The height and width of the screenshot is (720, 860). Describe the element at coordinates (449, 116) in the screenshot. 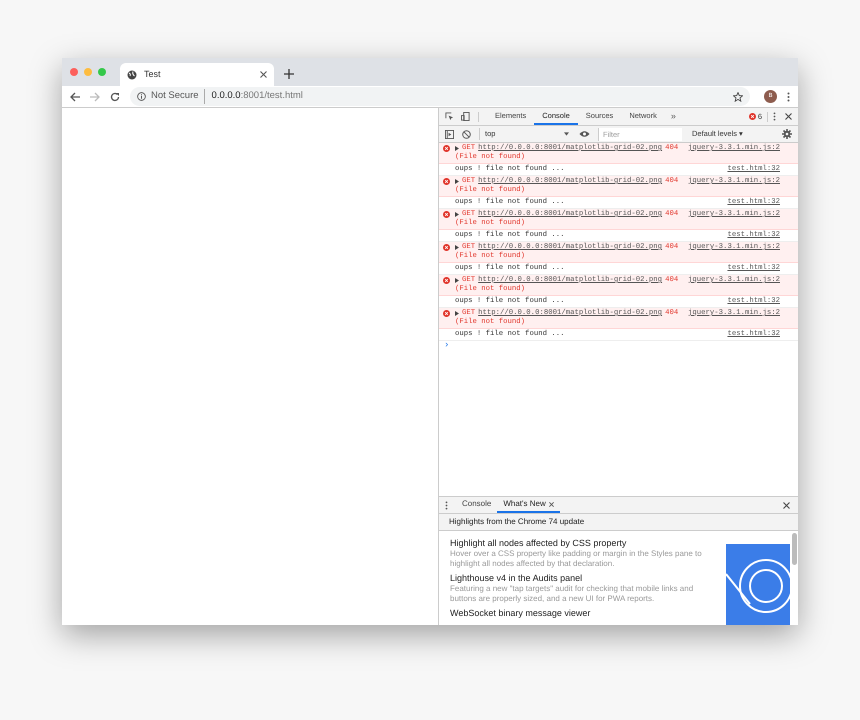

I see `inspect-icon` at that location.